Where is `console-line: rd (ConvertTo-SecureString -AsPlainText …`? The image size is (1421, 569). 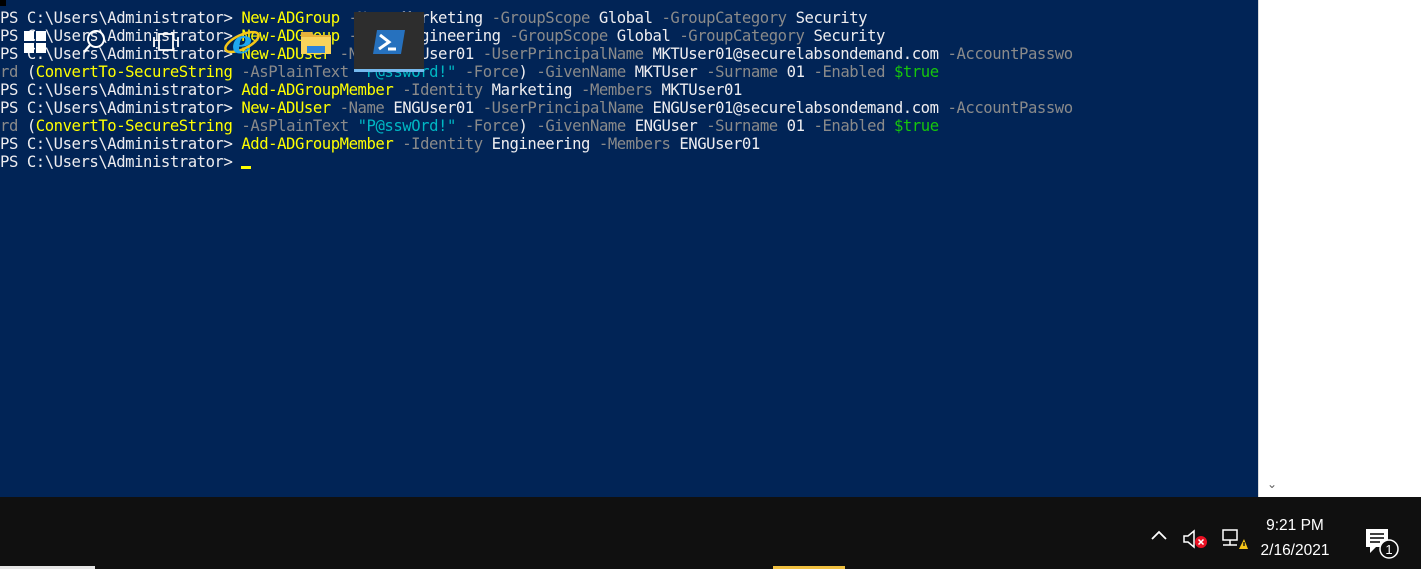 console-line: rd (ConvertTo-SecureString -AsPlainText … is located at coordinates (536, 126).